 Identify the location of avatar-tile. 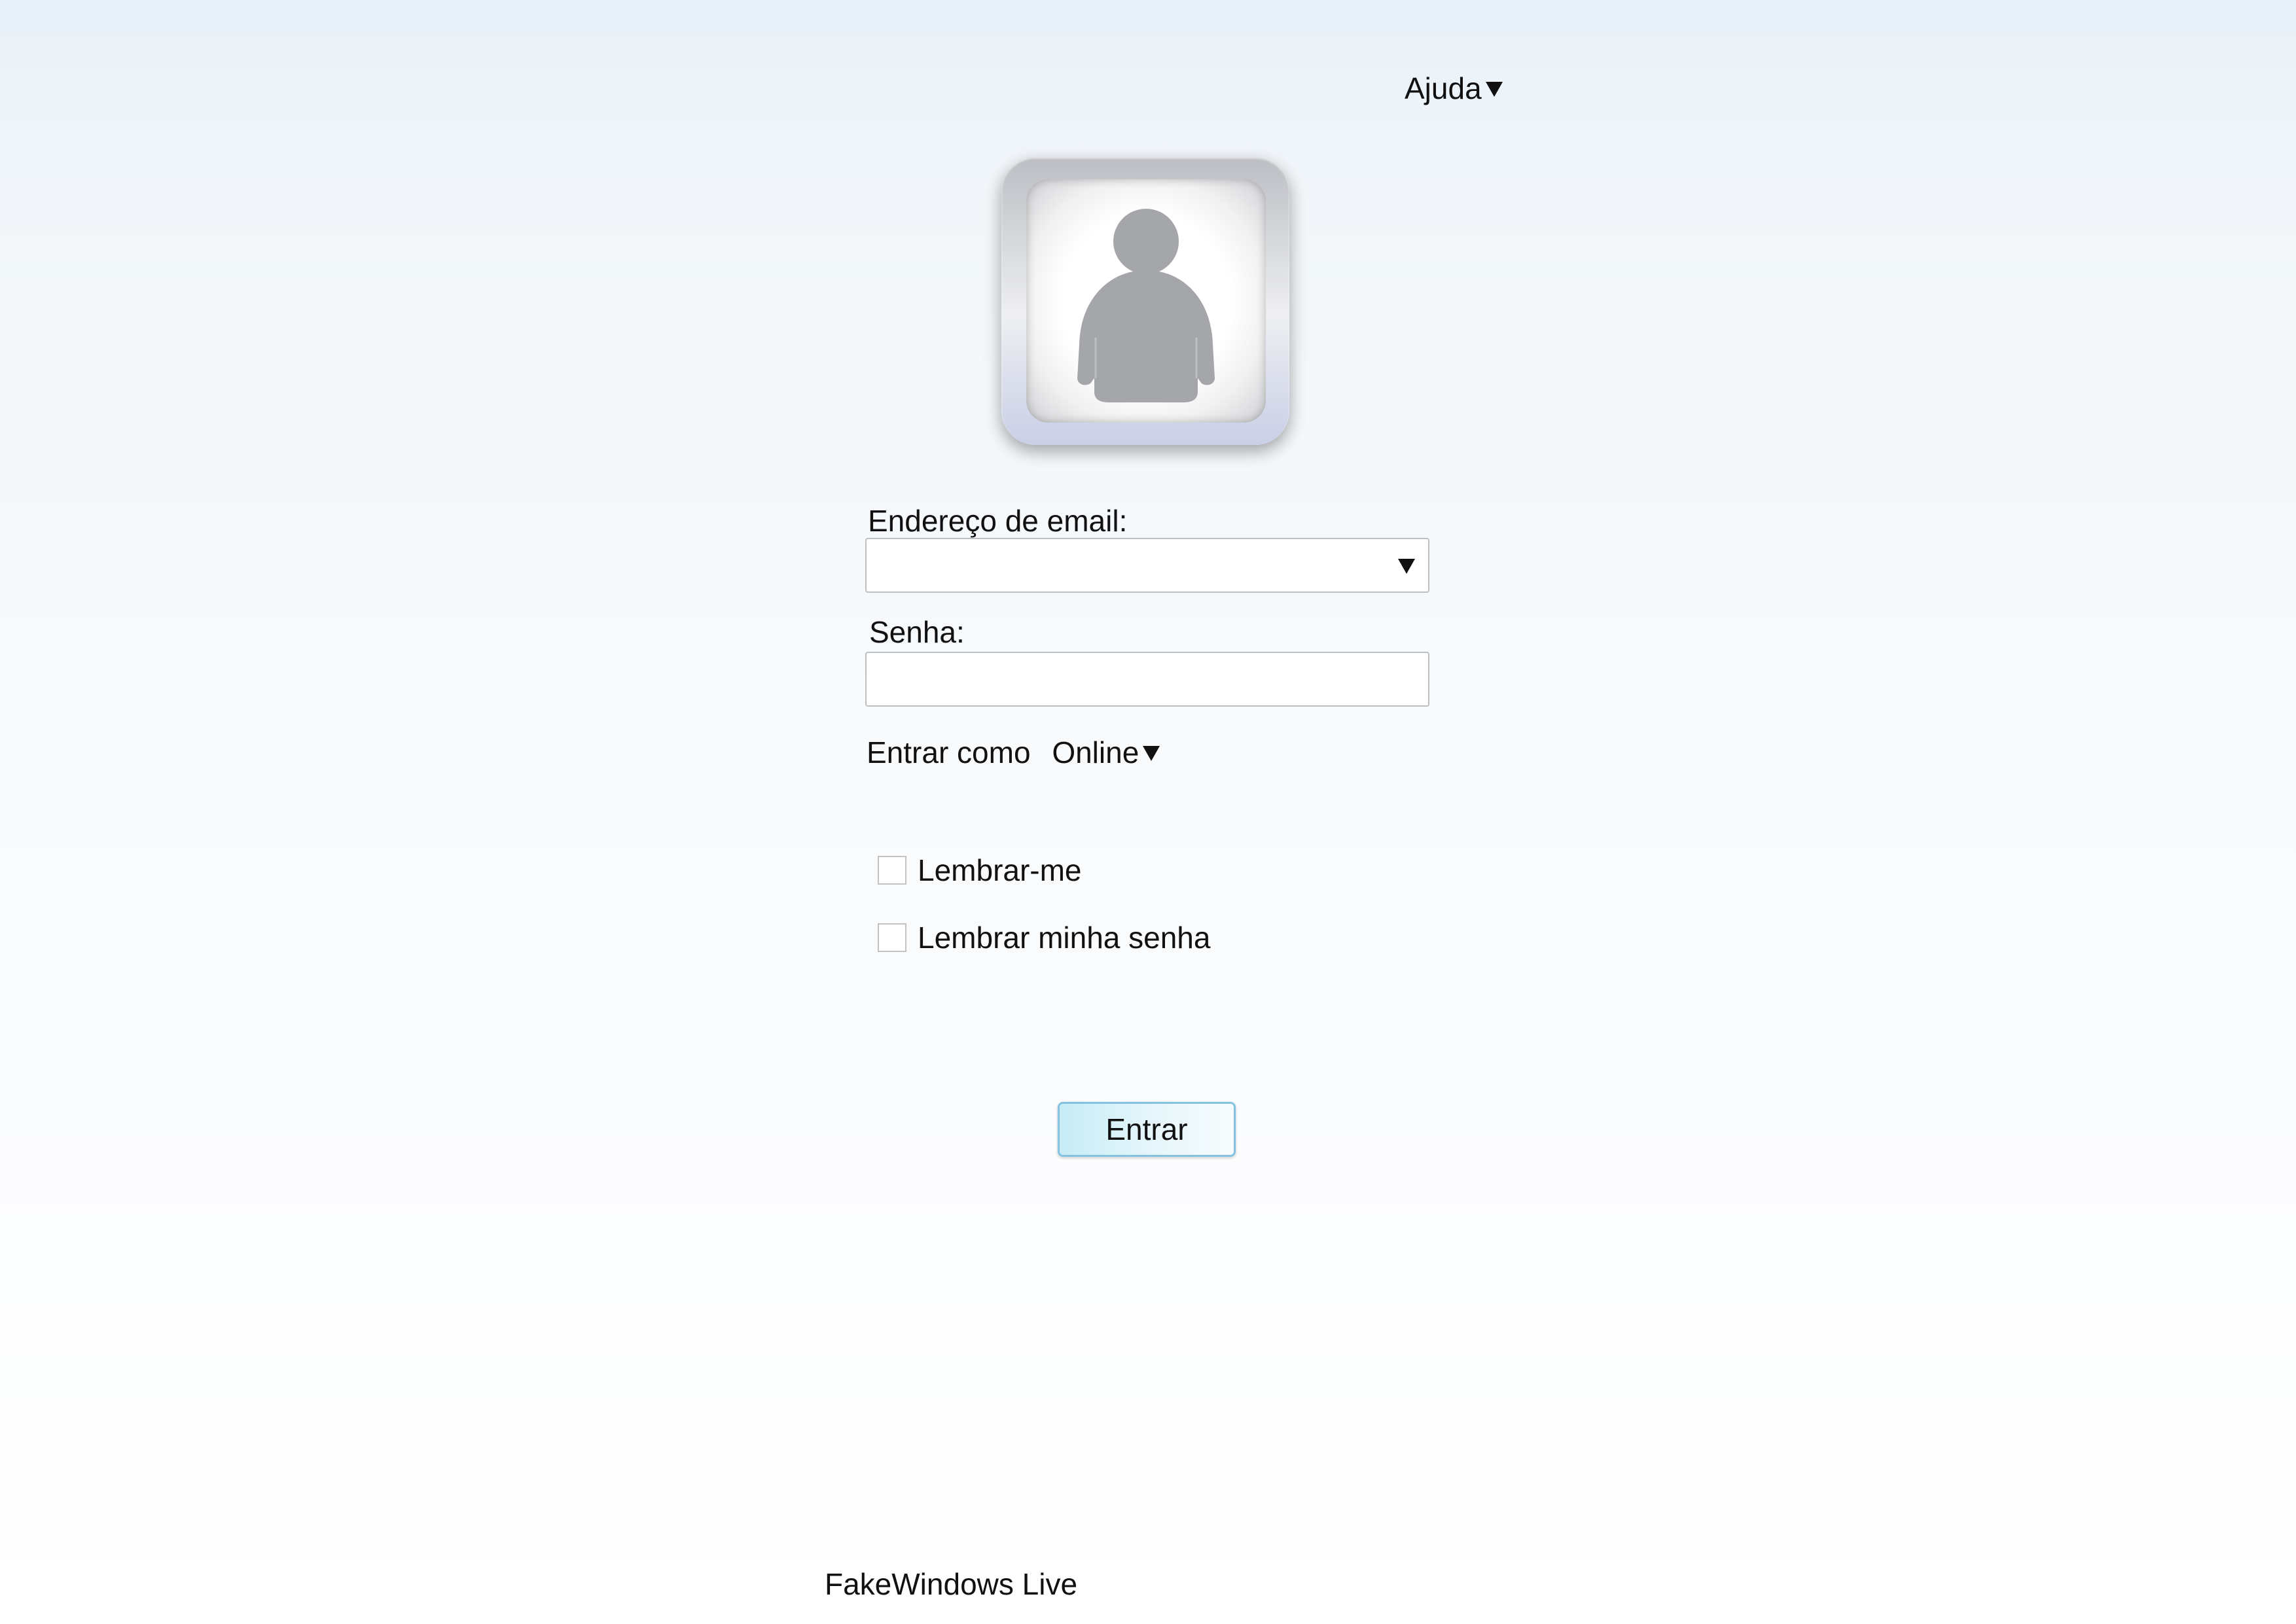
(1146, 301).